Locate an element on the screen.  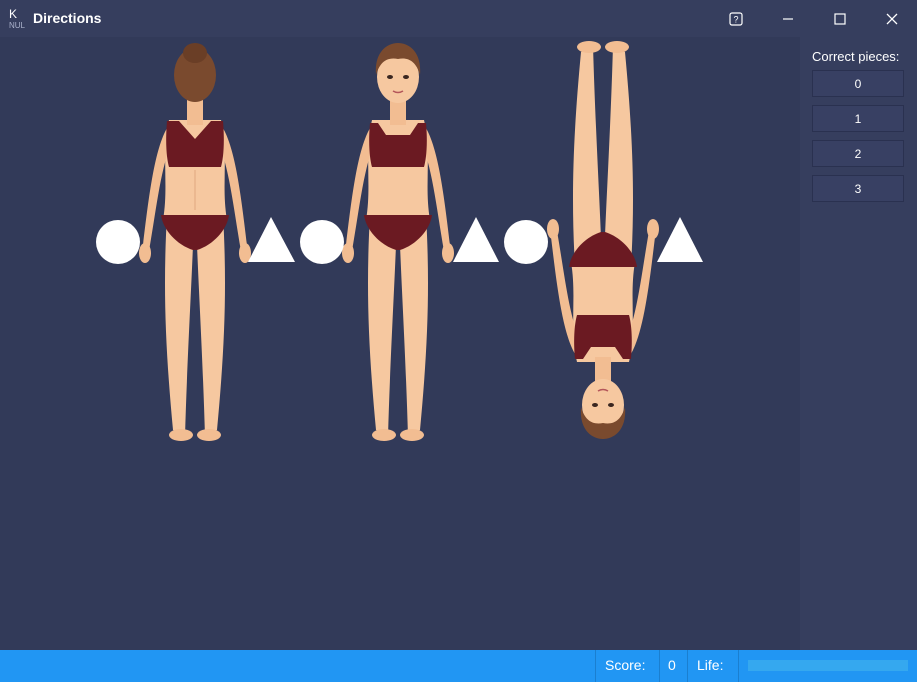
close-button is located at coordinates (892, 18).